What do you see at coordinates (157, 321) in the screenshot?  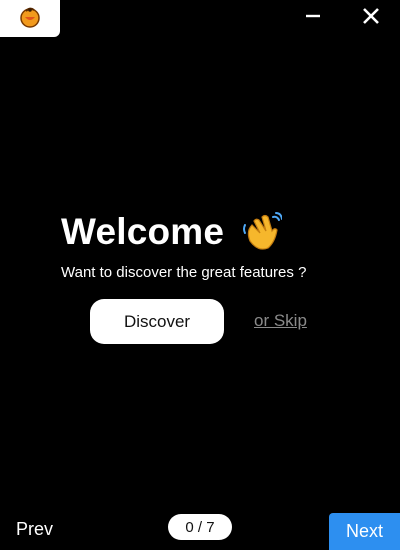 I see `discover-button: Discover` at bounding box center [157, 321].